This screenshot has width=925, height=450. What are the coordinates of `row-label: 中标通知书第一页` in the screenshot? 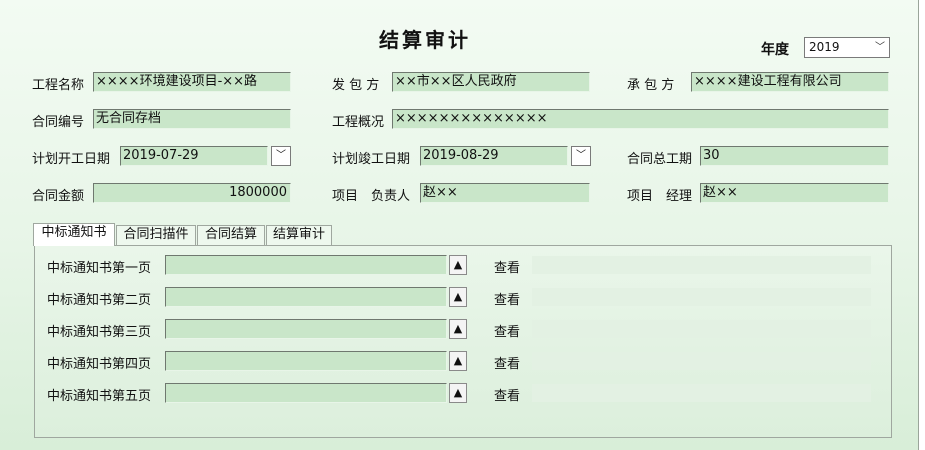 It's located at (99, 268).